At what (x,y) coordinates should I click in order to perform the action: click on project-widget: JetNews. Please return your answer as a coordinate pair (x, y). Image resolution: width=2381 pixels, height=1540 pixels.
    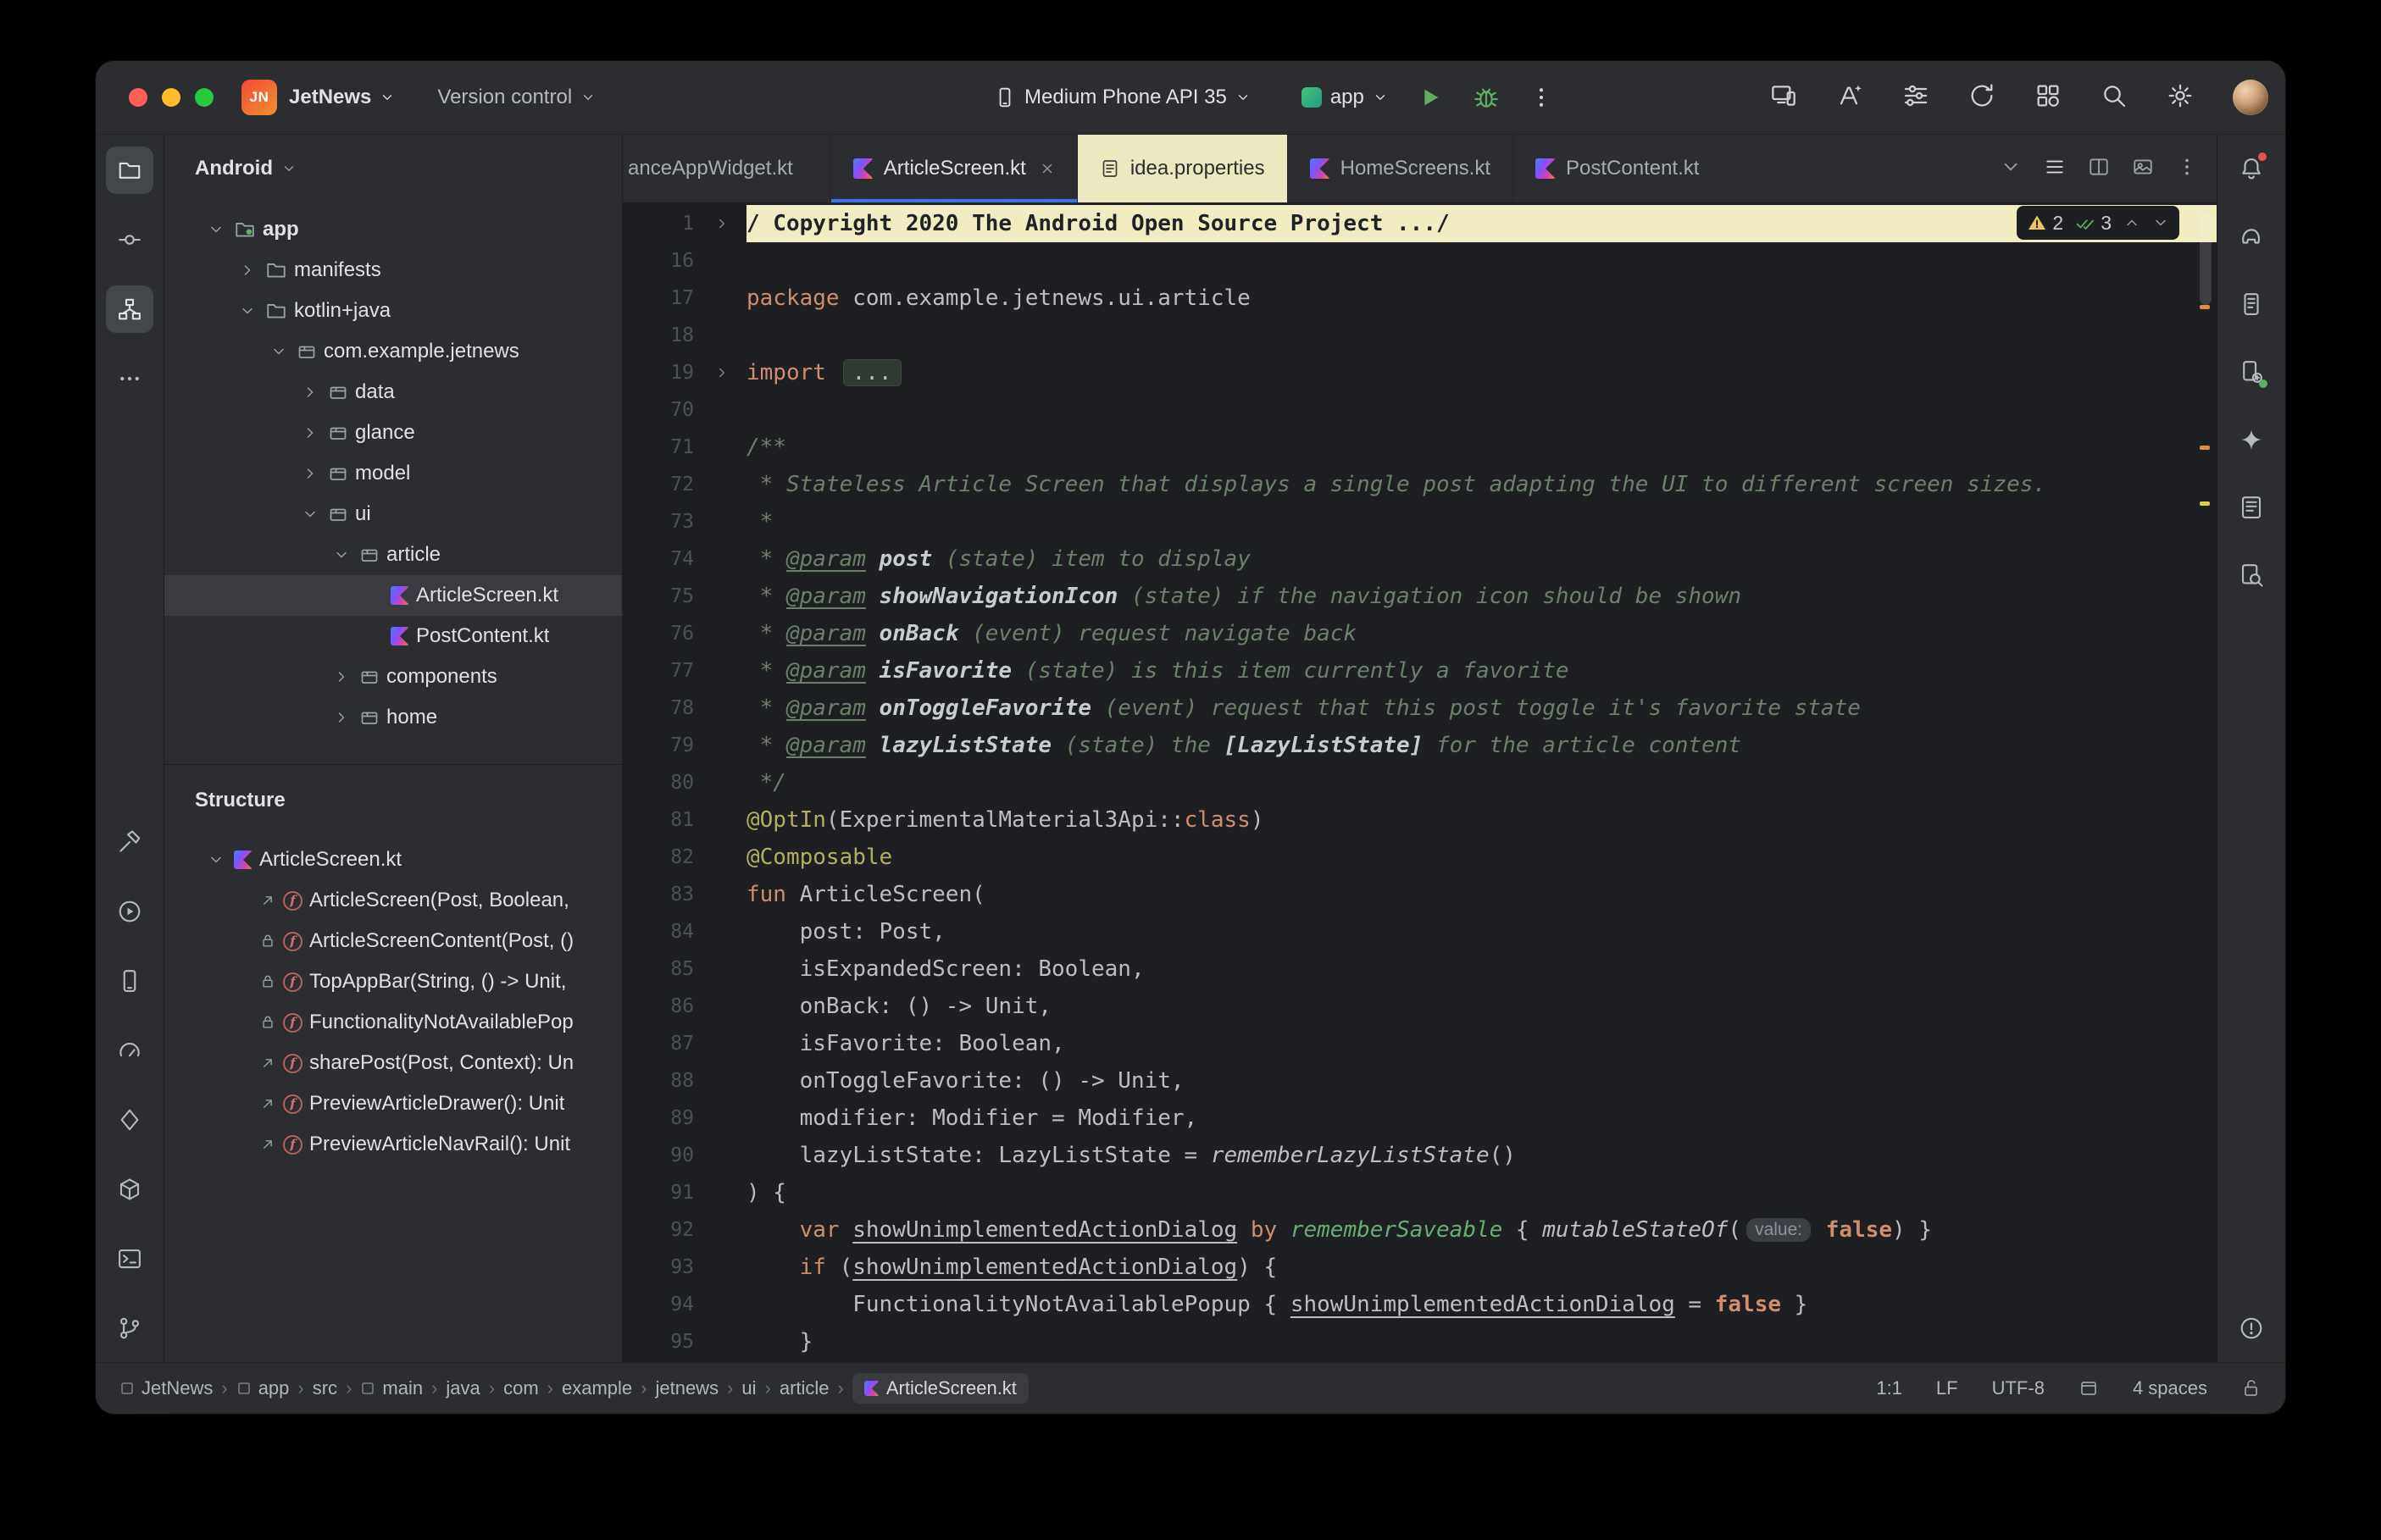
    Looking at the image, I should click on (342, 97).